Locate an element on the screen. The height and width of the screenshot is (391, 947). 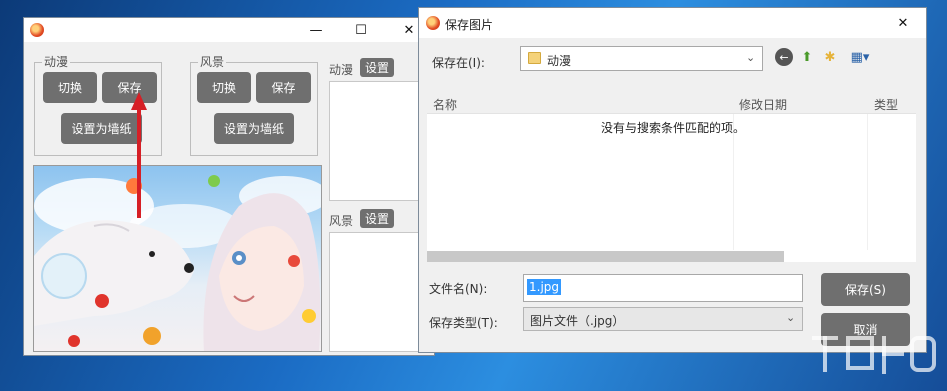
empty-message: 没有与搜索条件匹配的项。 is located at coordinates (673, 128).